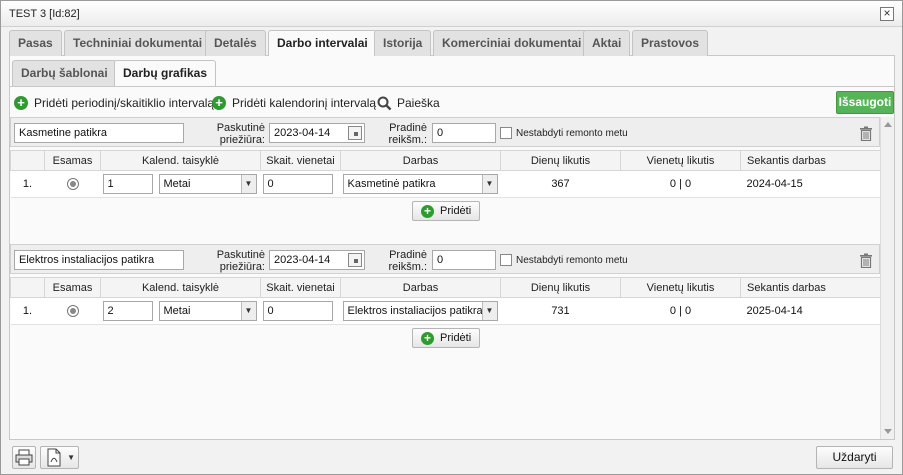  Describe the element at coordinates (44, 14) in the screenshot. I see `window-title: TEST 3 [Id:82]` at that location.